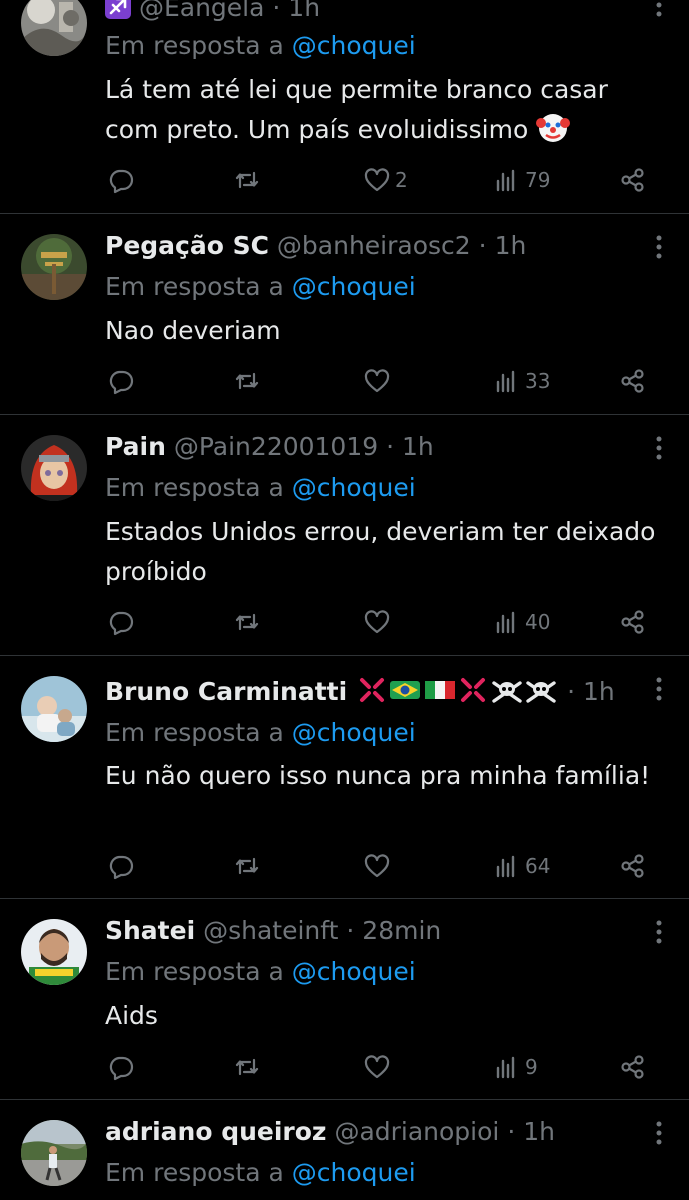 The image size is (689, 1200). I want to click on tweet-header: Pegação SC @banheiraosc2 · 1h, so click(316, 245).